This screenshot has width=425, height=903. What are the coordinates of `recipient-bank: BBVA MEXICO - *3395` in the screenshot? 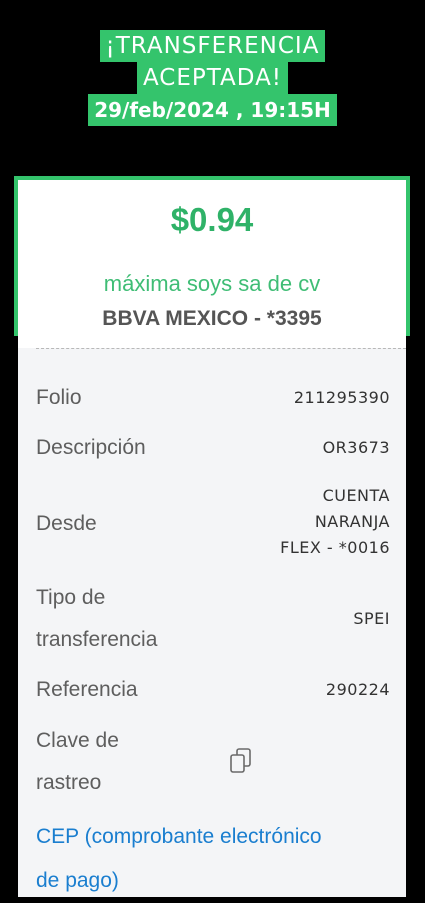 It's located at (212, 318).